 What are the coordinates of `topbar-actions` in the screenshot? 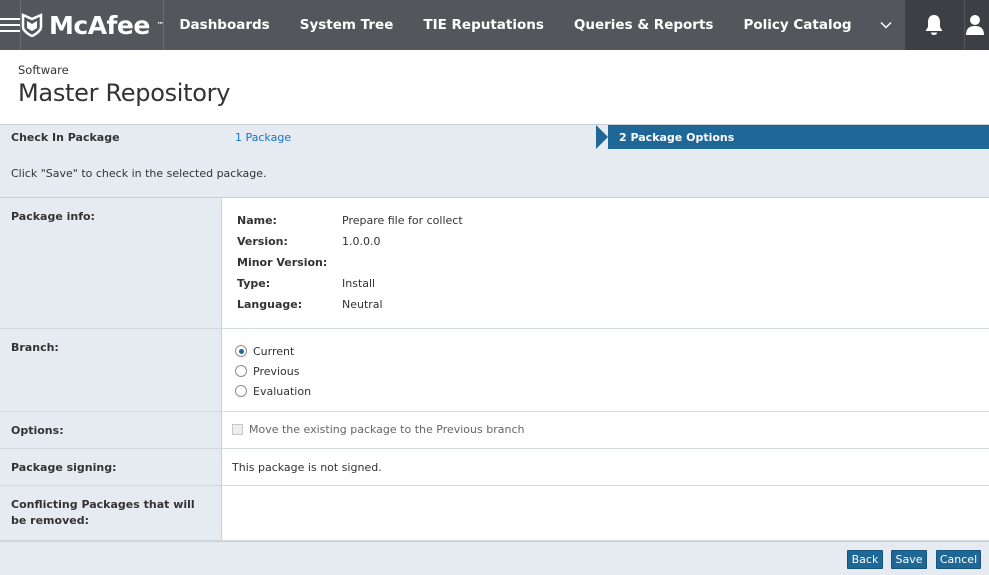 It's located at (946, 25).